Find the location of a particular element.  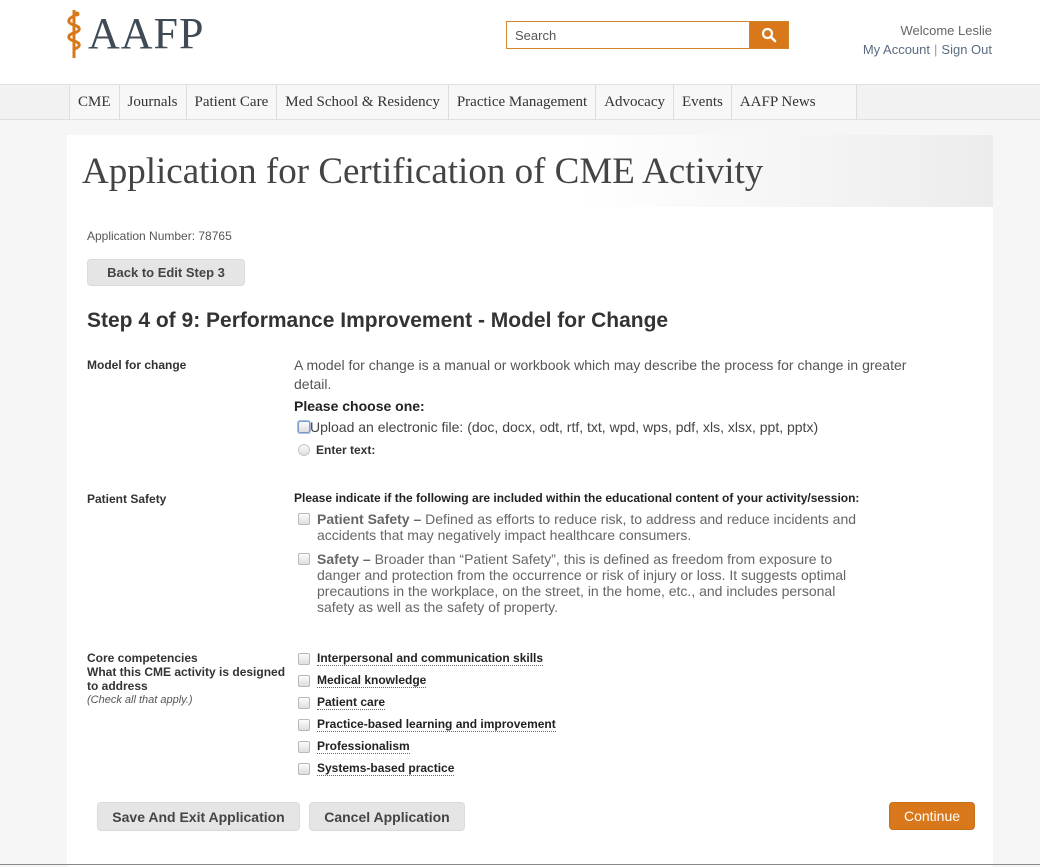

nav-item-cme: CME is located at coordinates (95, 102).